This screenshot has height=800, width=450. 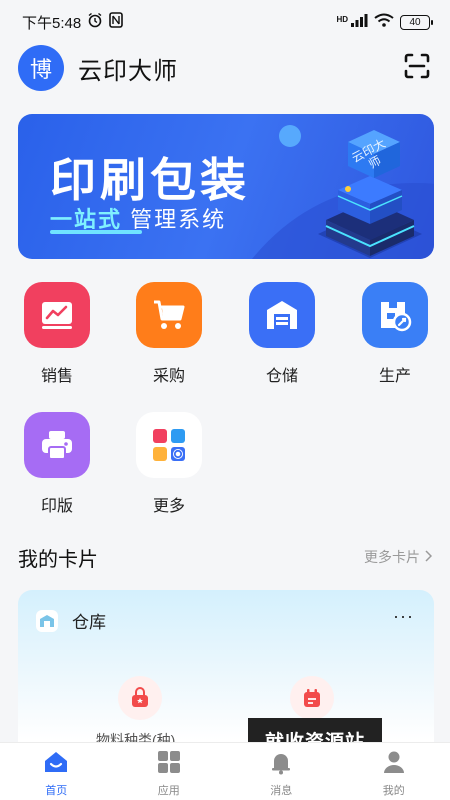 What do you see at coordinates (95, 22) in the screenshot?
I see `alarm-icon` at bounding box center [95, 22].